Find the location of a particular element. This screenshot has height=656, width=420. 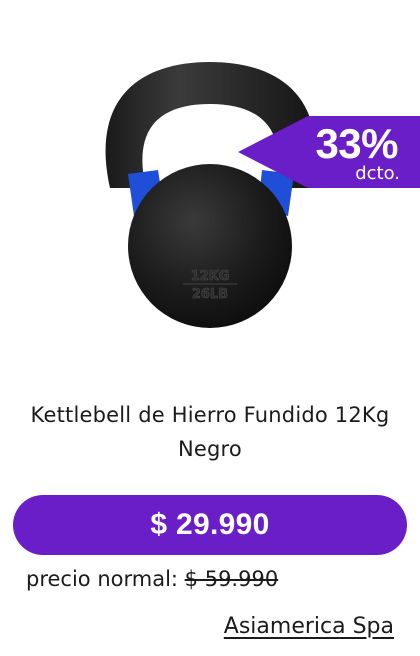

seller-link: Asiamerica Spa is located at coordinates (309, 627).